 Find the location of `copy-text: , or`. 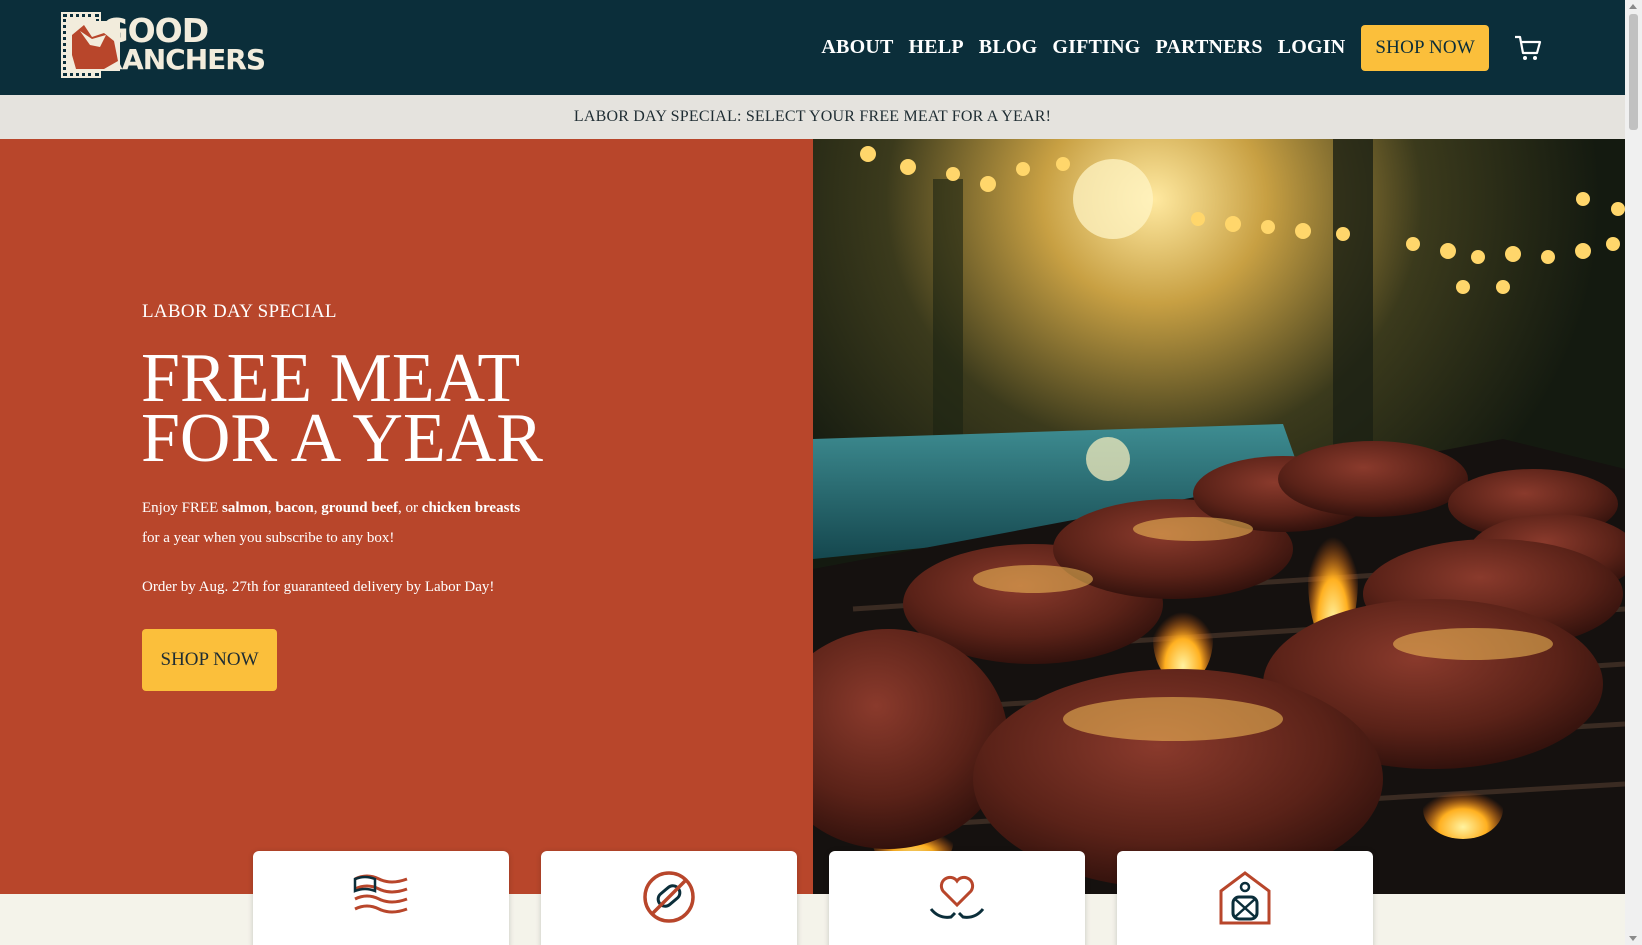

copy-text: , or is located at coordinates (410, 508).